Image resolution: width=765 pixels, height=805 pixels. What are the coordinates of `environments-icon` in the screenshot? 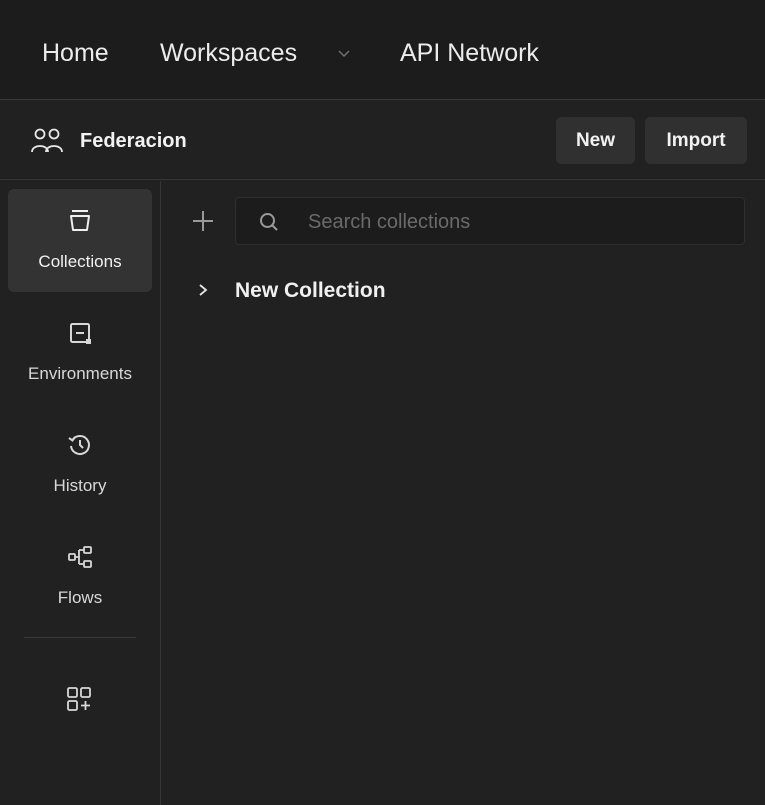 It's located at (80, 333).